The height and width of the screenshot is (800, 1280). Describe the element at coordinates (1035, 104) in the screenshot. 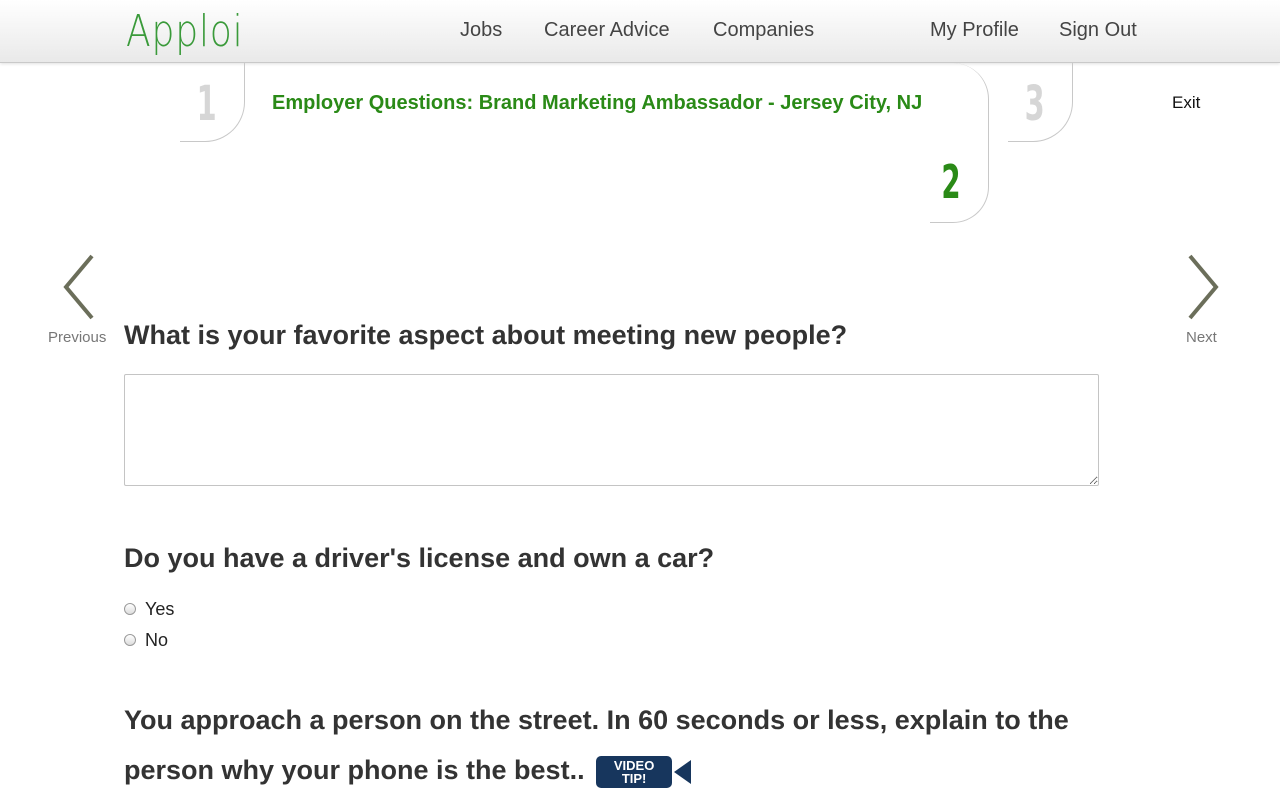

I see `step-3-number: 3` at that location.